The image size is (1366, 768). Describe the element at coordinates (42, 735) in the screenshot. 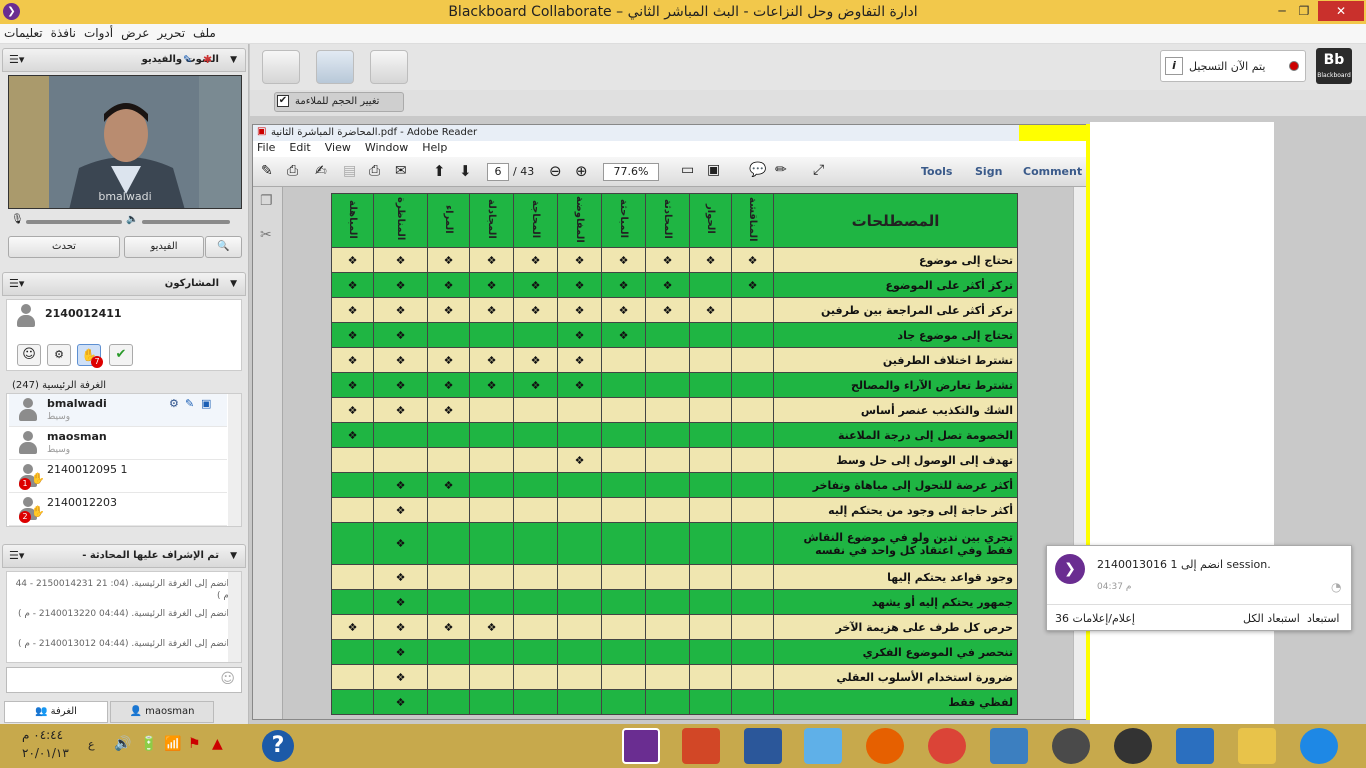

I see `clock-time: ٠٤:٤٤ م` at that location.